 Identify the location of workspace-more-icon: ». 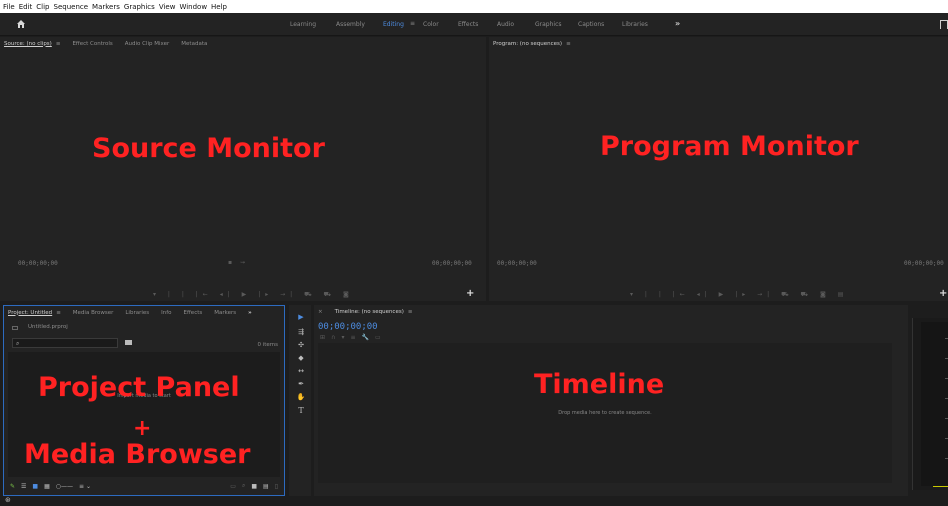
(677, 23).